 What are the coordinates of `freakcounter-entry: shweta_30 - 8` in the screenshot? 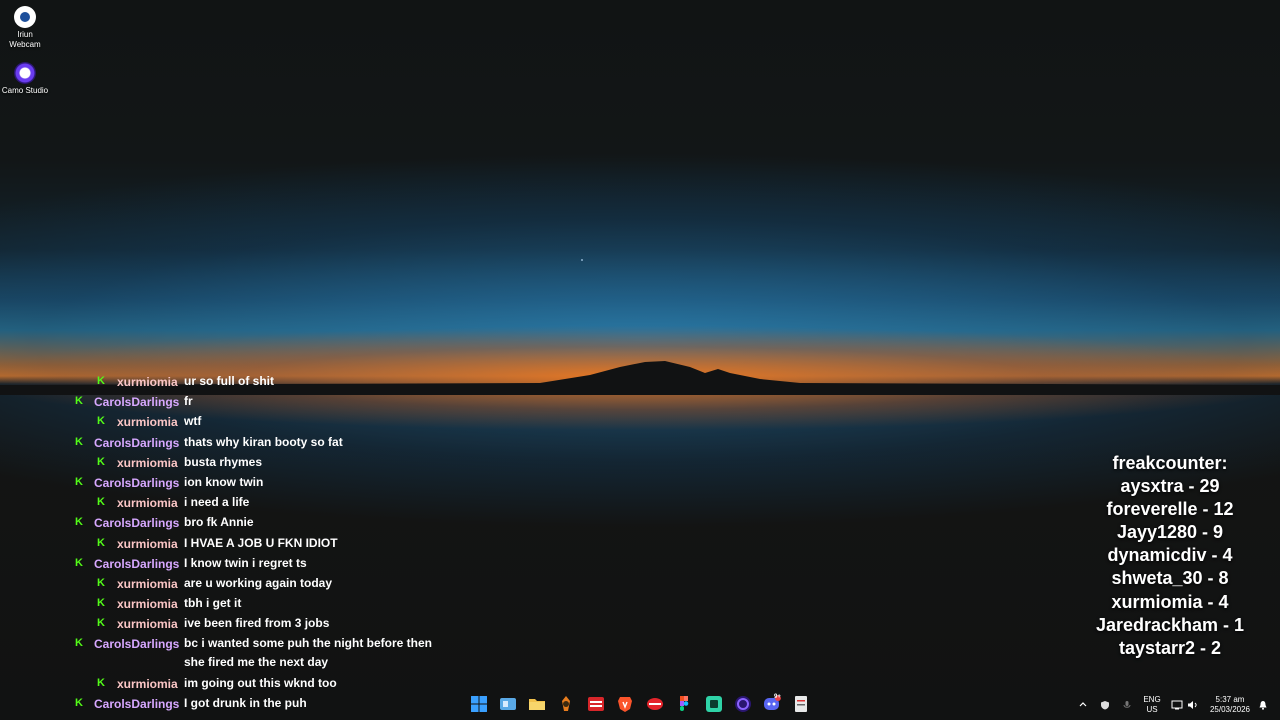 It's located at (1170, 578).